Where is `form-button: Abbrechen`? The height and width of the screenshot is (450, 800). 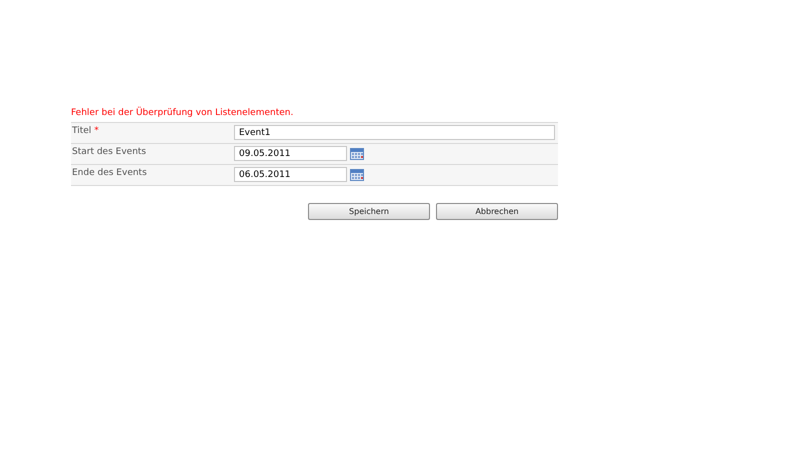 form-button: Abbrechen is located at coordinates (497, 211).